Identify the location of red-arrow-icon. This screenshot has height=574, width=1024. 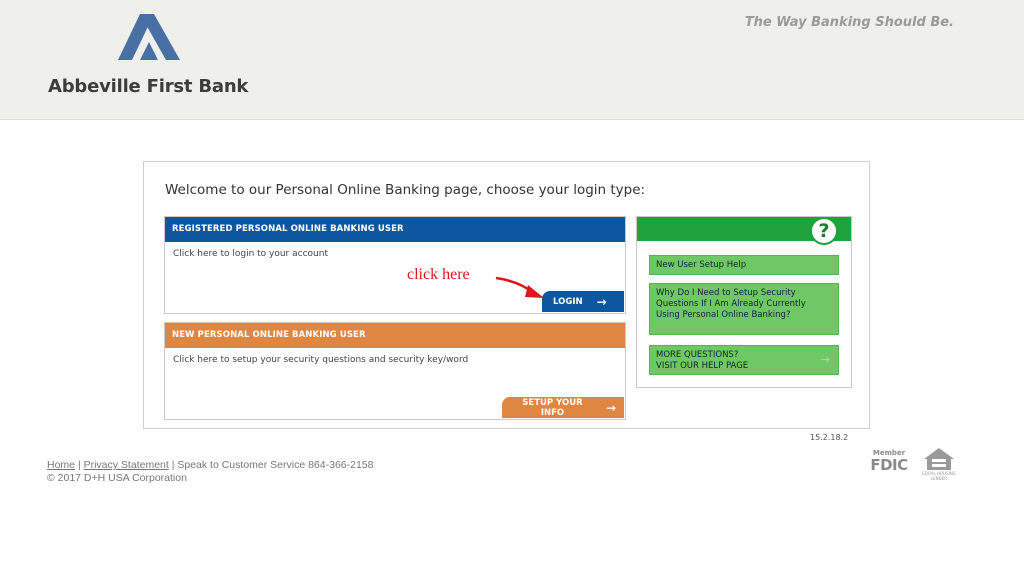
(519, 287).